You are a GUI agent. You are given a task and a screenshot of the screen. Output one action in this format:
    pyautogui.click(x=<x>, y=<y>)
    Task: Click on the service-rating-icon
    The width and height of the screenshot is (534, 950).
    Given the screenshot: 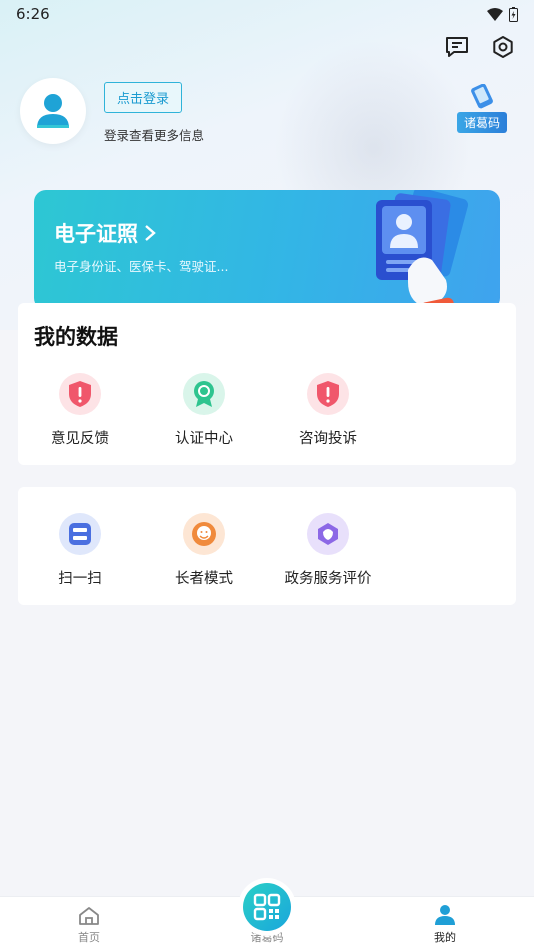 What is the action you would take?
    pyautogui.click(x=328, y=534)
    